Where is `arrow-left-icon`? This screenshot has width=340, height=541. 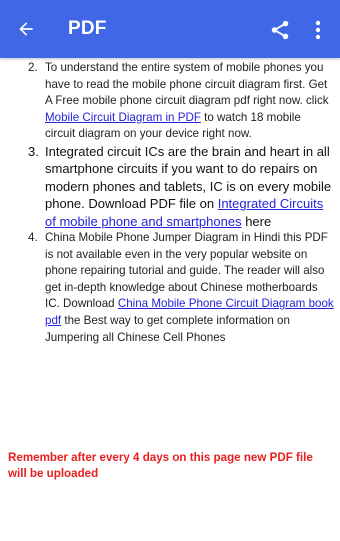
arrow-left-icon is located at coordinates (26, 29).